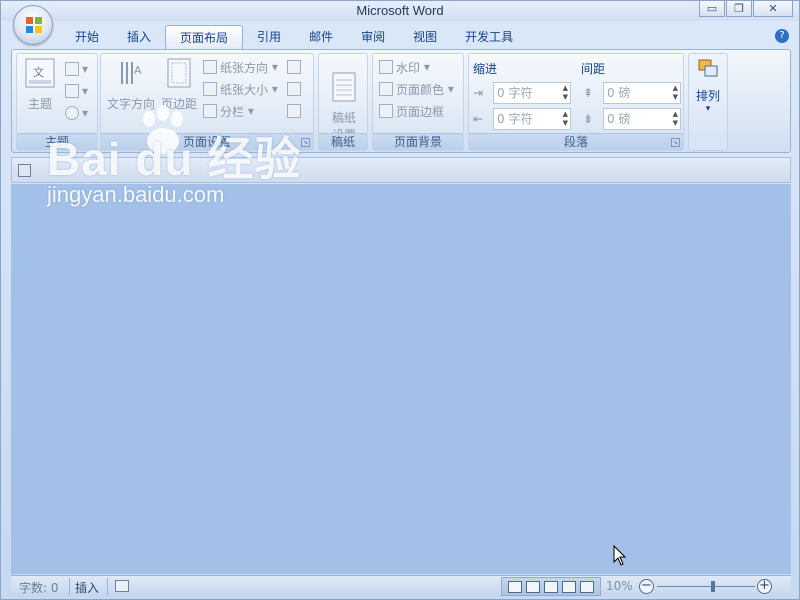  What do you see at coordinates (576, 141) in the screenshot?
I see `group-label-paragraph: 段落` at bounding box center [576, 141].